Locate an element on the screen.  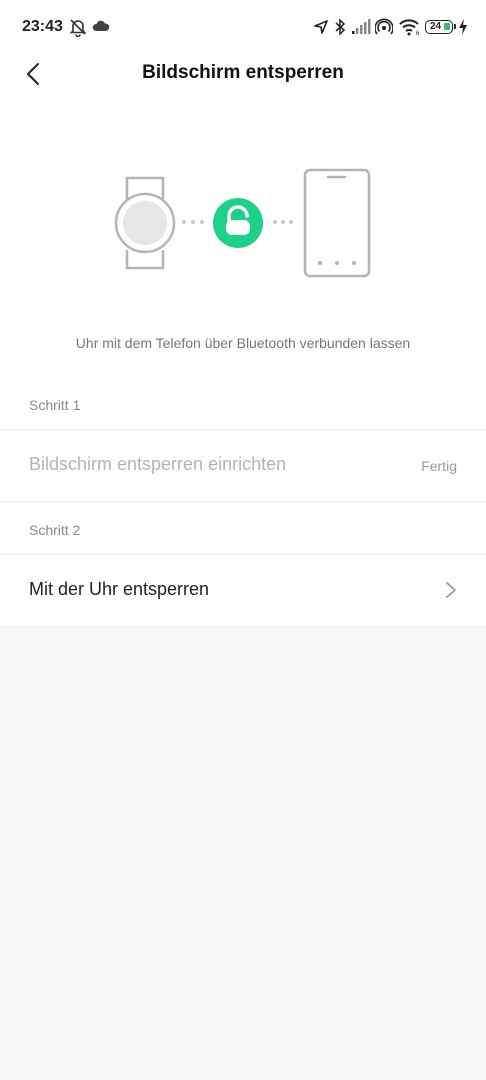
watch-icon is located at coordinates (145, 223).